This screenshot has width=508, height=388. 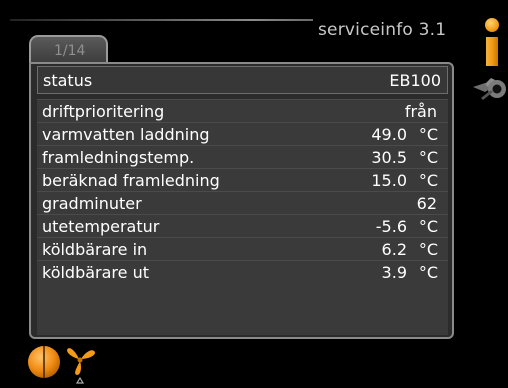 What do you see at coordinates (389, 134) in the screenshot?
I see `row-value: 49.0` at bounding box center [389, 134].